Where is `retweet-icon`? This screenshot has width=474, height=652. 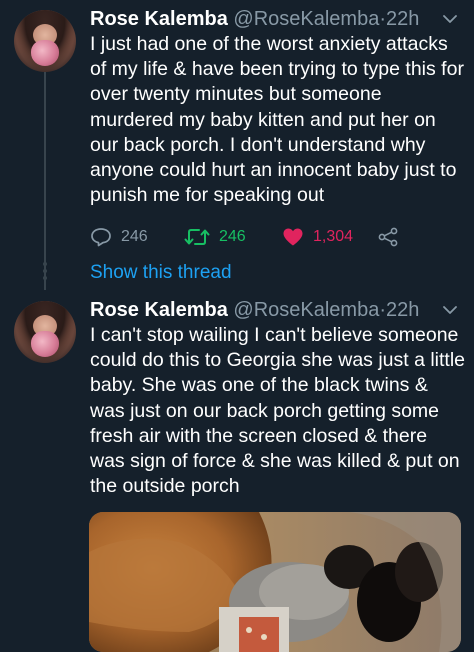
retweet-icon is located at coordinates (197, 237).